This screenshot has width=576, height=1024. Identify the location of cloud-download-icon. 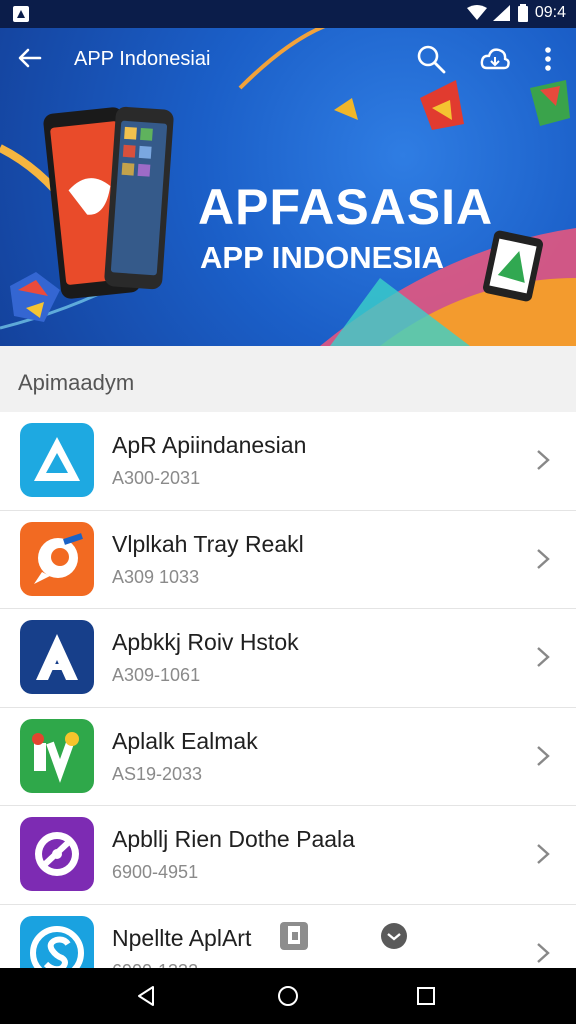
(495, 59).